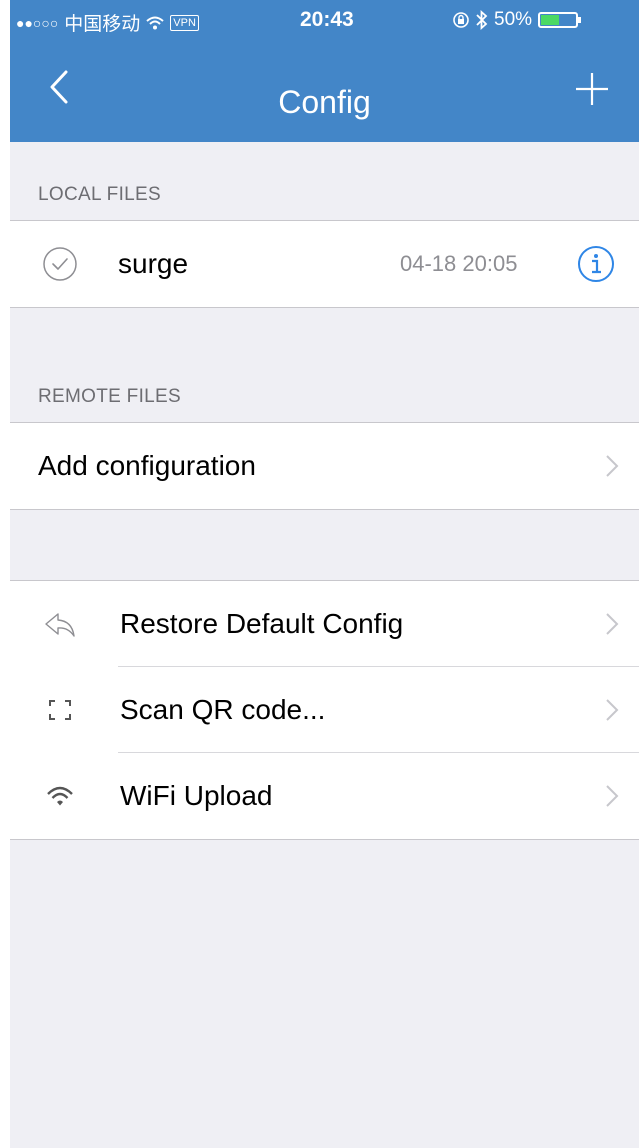 The height and width of the screenshot is (1148, 639). I want to click on local-files-group: surge 04-18 20:05, so click(324, 264).